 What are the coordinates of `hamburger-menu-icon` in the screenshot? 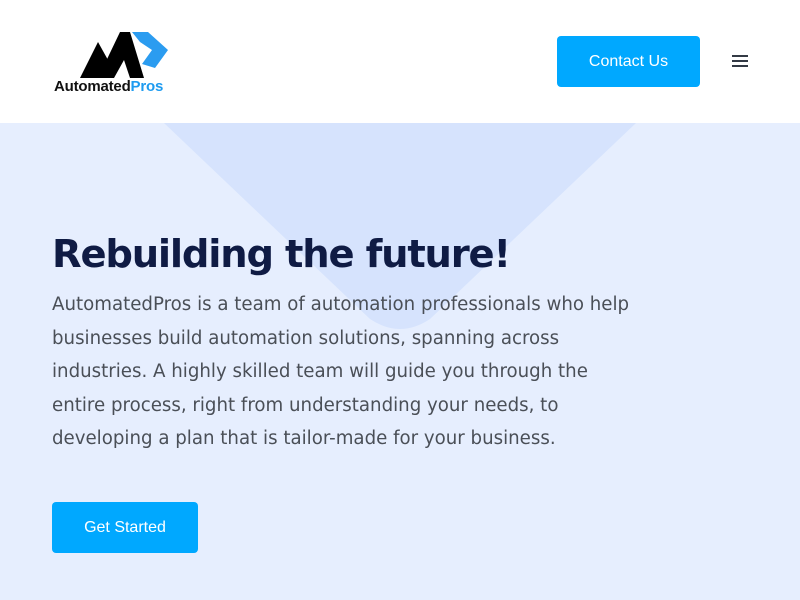 It's located at (740, 61).